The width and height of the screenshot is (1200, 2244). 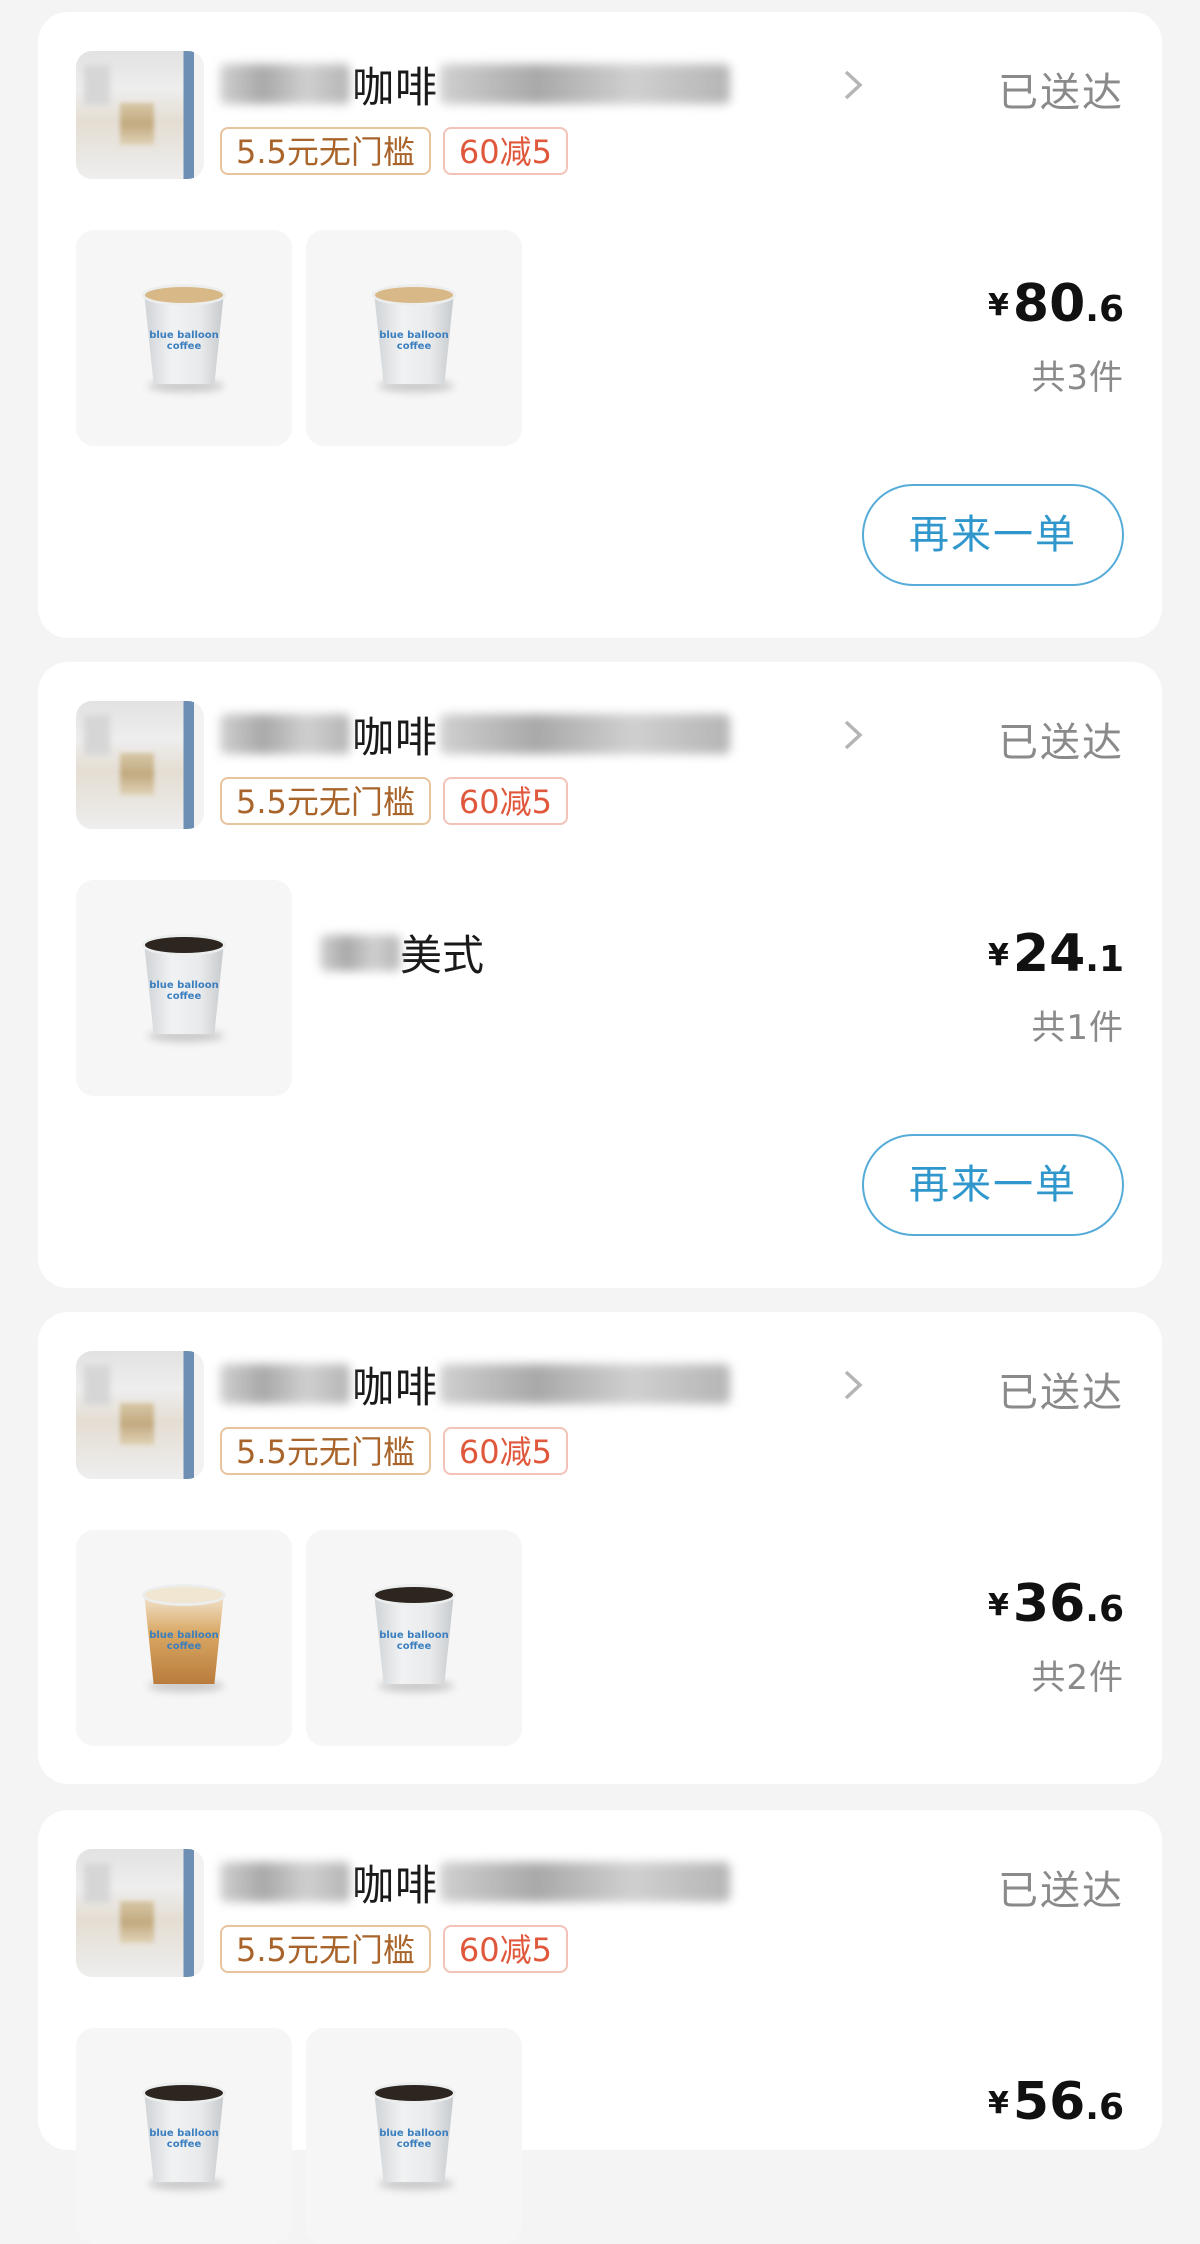 I want to click on order-price: ¥80.6, so click(x=1056, y=304).